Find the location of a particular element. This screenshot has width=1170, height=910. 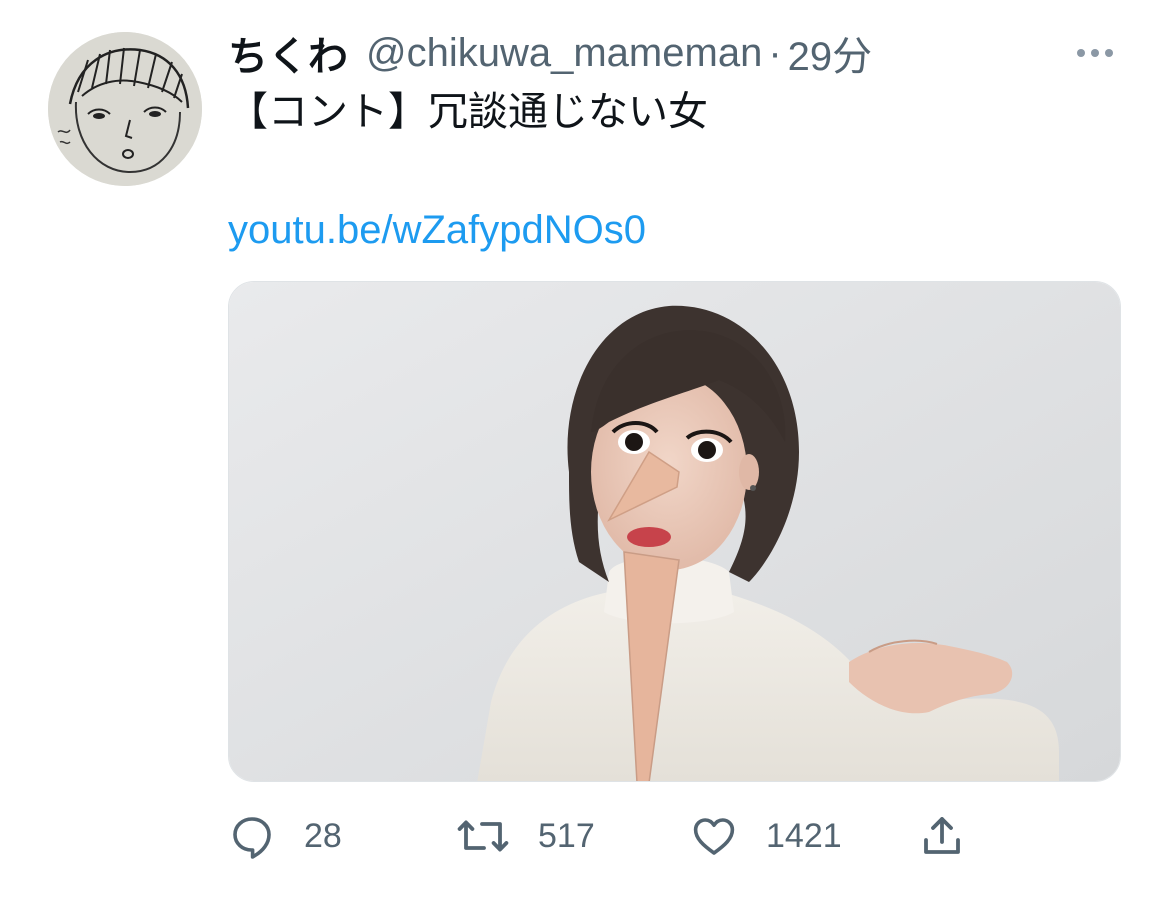

reply-icon is located at coordinates (252, 838).